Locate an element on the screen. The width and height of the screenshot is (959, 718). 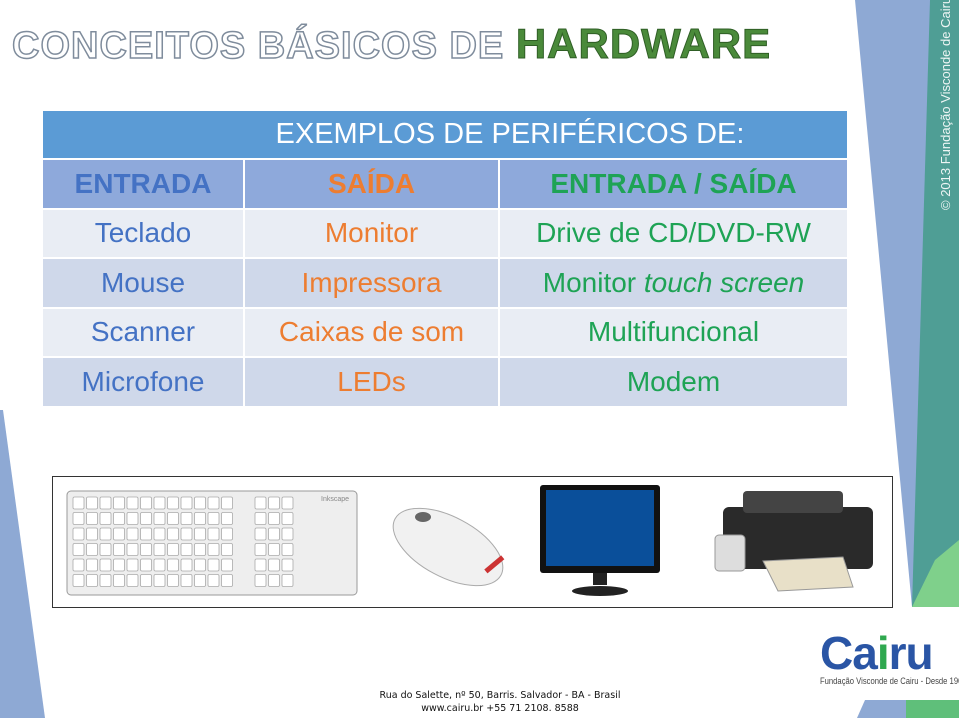
cell-io: Monitor touch screen is located at coordinates (673, 282).